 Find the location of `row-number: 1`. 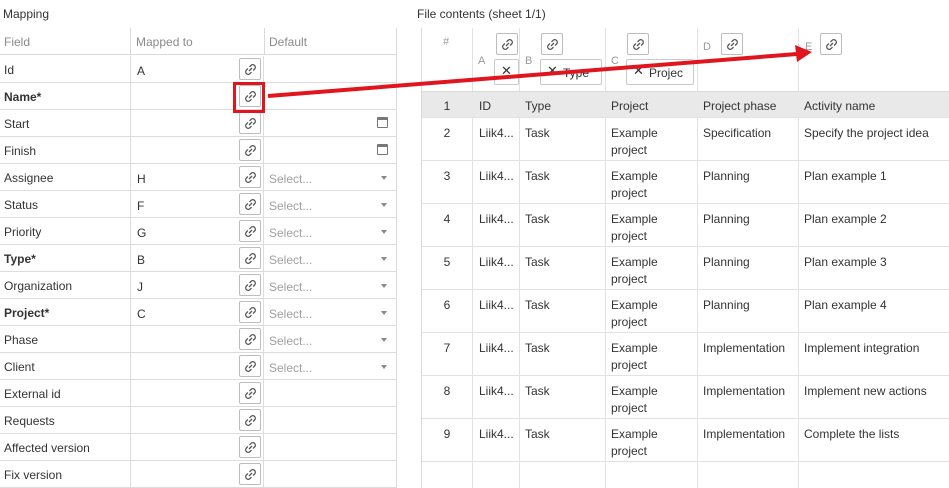

row-number: 1 is located at coordinates (447, 106).